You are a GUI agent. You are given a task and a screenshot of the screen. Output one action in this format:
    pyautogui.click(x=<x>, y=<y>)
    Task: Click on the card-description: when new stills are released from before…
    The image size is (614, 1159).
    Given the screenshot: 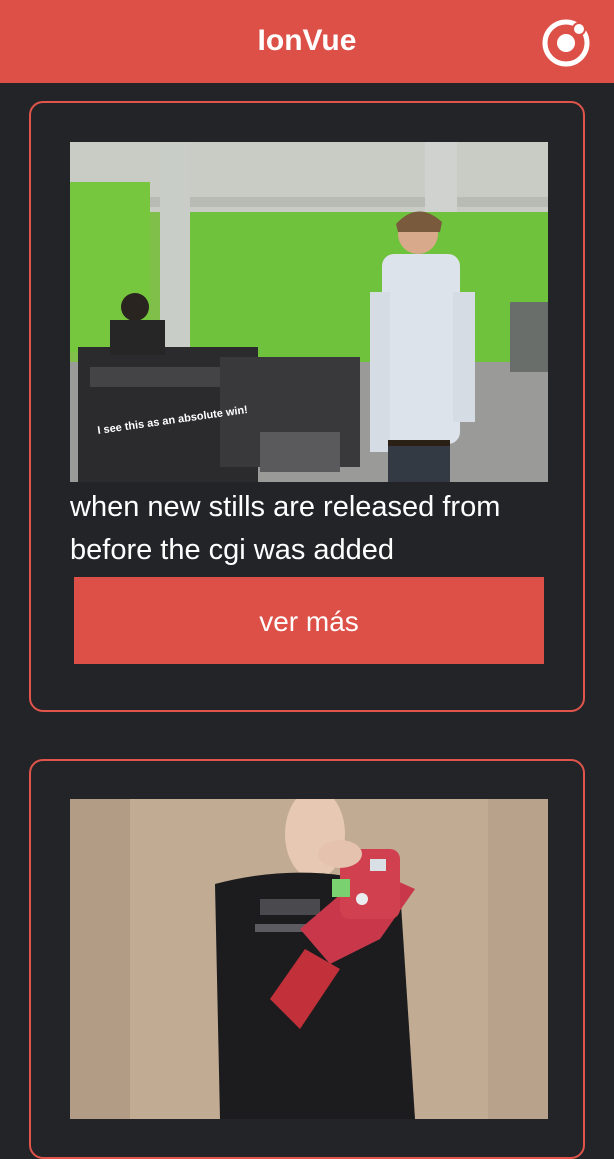 What is the action you would take?
    pyautogui.click(x=285, y=528)
    